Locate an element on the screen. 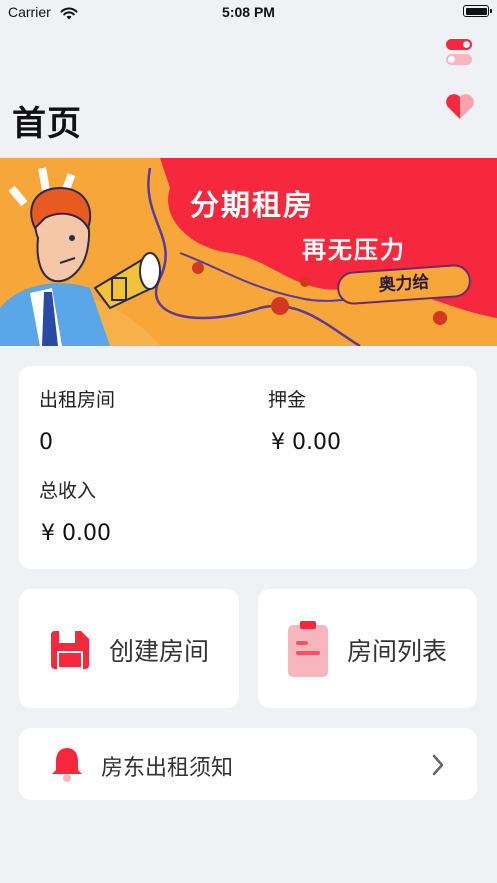 The width and height of the screenshot is (497, 883). create-room-button: 创建房间 is located at coordinates (129, 648).